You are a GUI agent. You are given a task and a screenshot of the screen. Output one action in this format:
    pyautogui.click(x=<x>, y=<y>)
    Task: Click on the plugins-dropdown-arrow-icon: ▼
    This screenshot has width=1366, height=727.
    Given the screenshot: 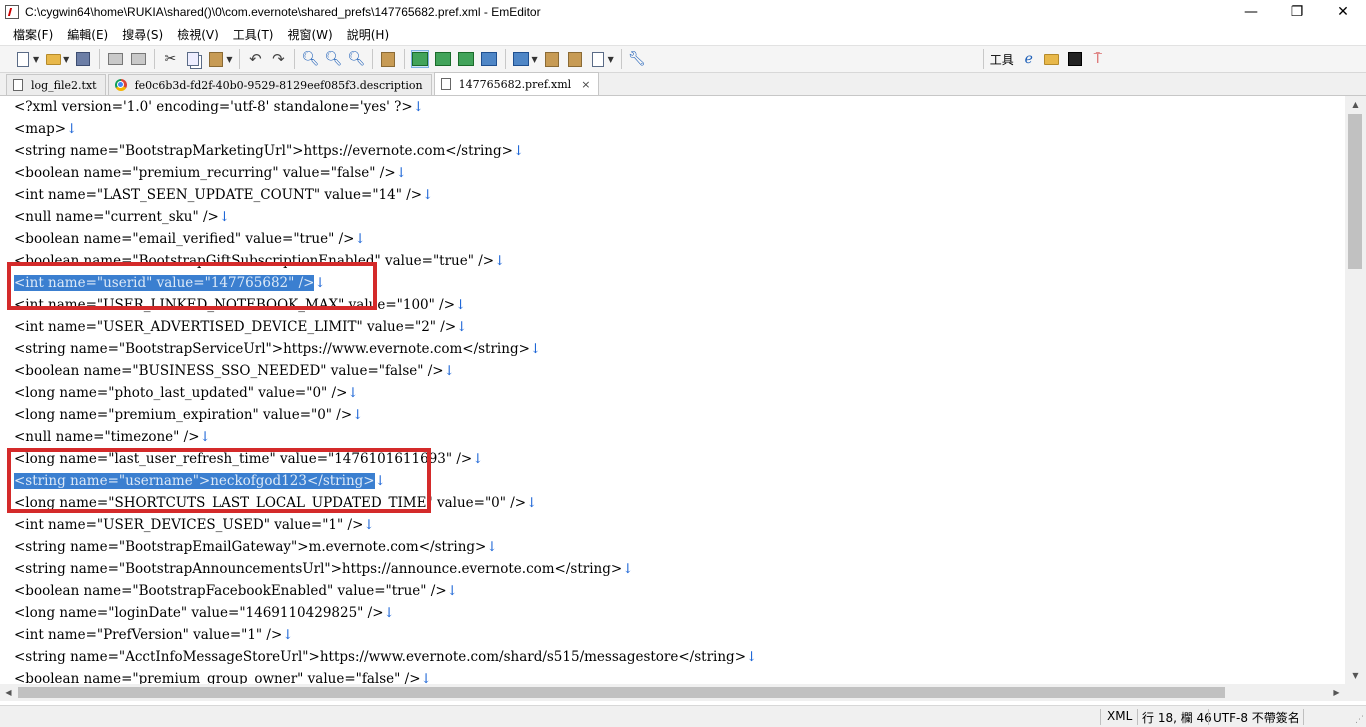 What is the action you would take?
    pyautogui.click(x=611, y=59)
    